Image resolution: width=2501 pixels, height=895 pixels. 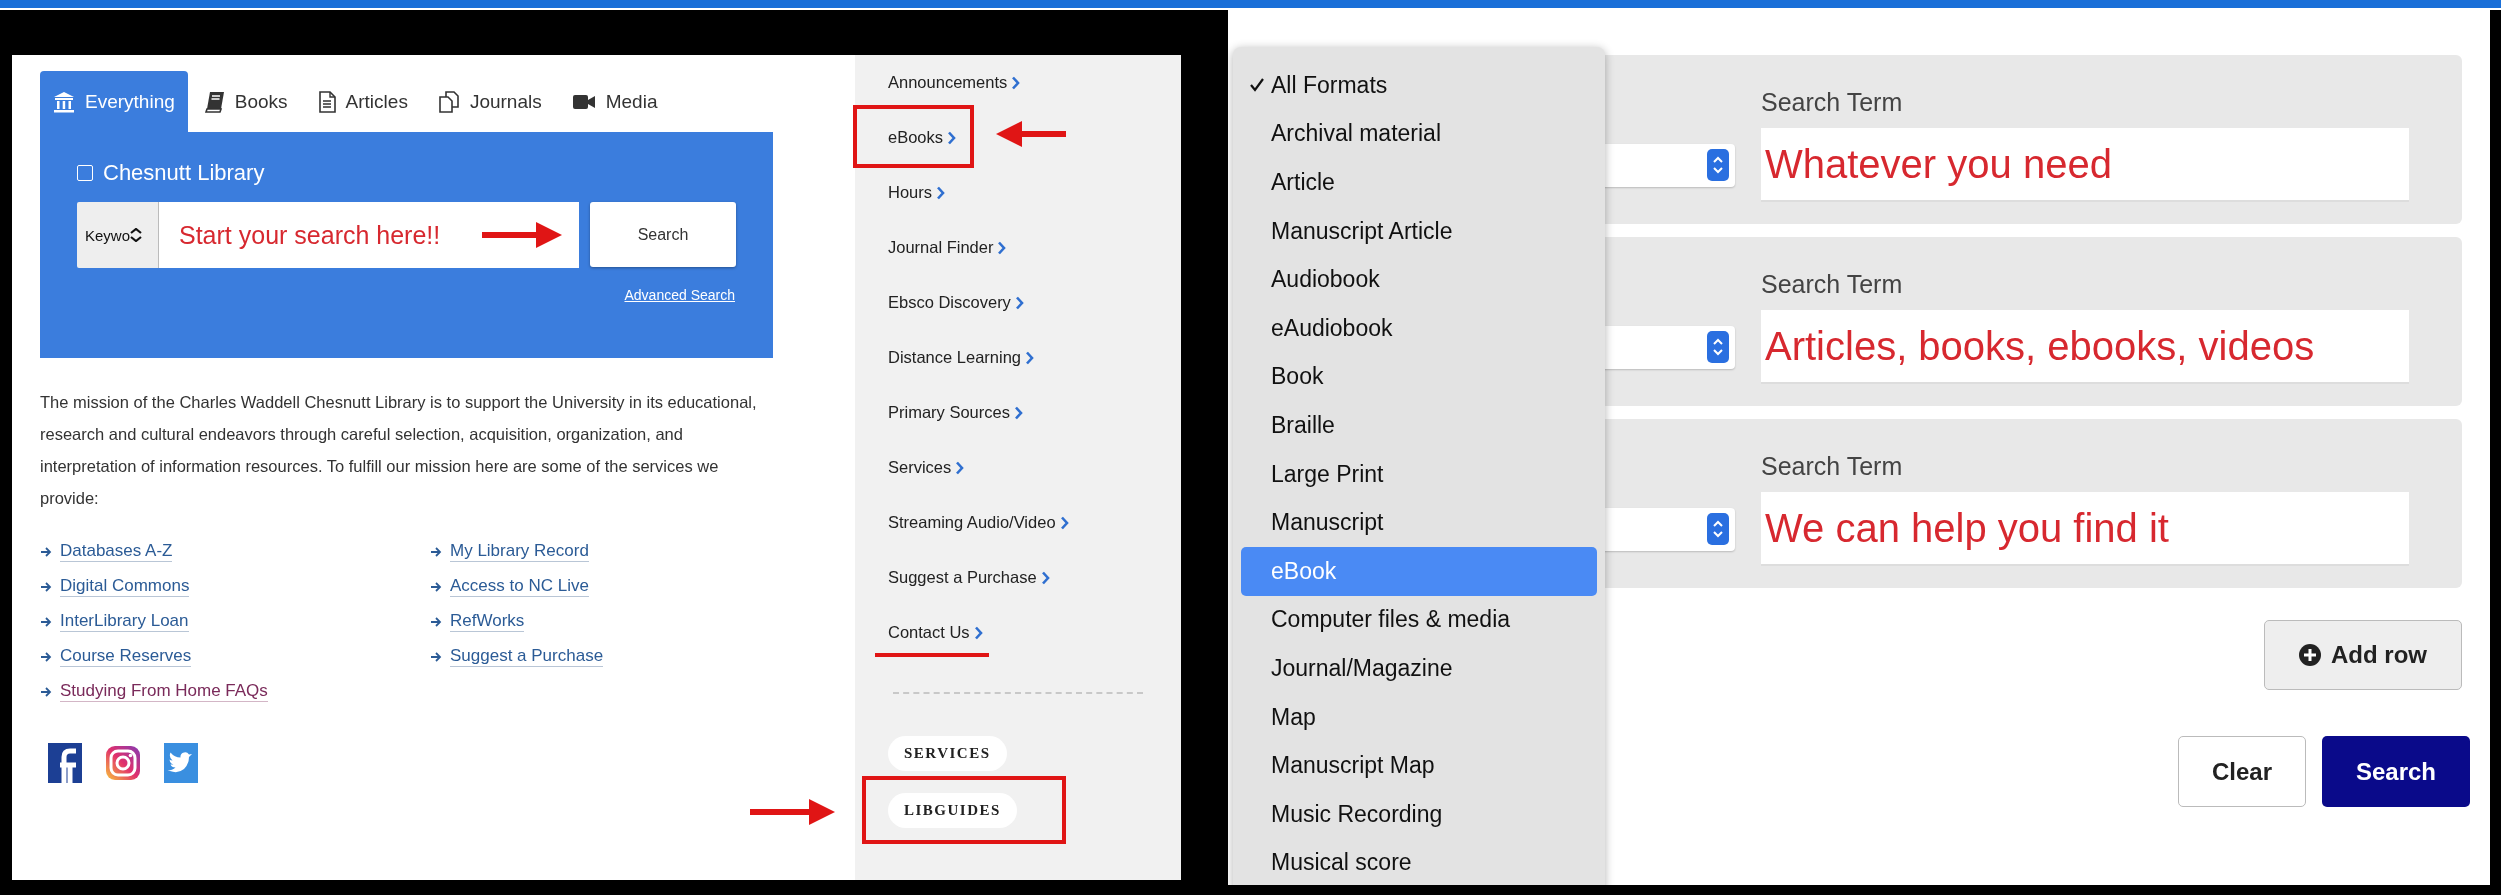 What do you see at coordinates (184, 173) in the screenshot?
I see `scope-label: Chesnutt Library` at bounding box center [184, 173].